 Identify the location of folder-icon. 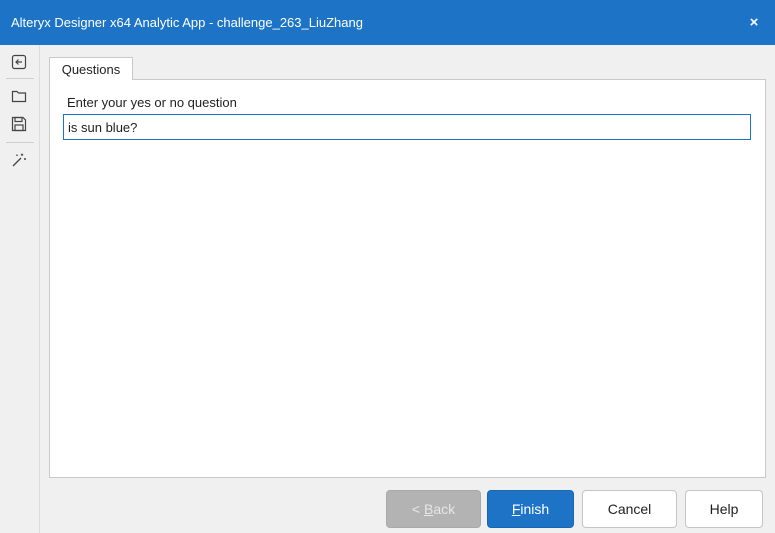
(19, 96).